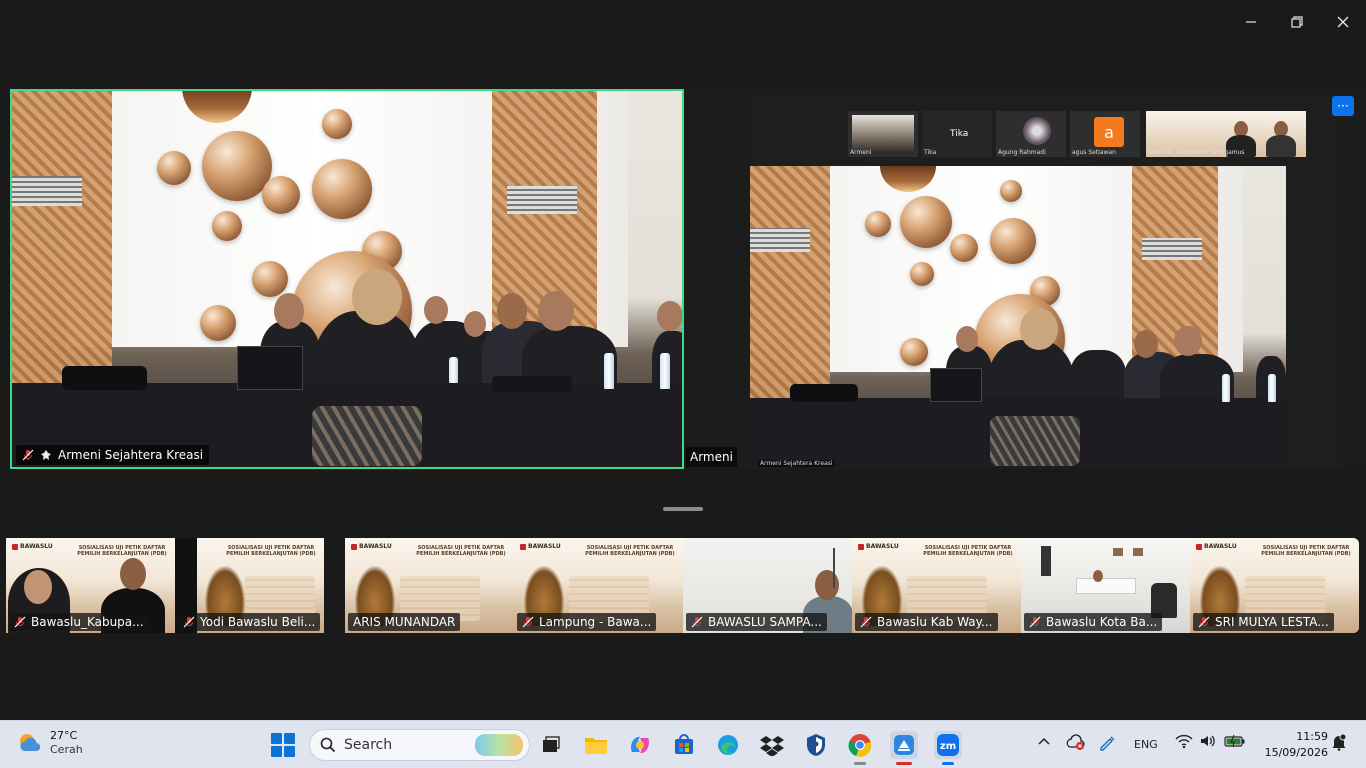 The width and height of the screenshot is (1366, 768). I want to click on file-explorer-button, so click(596, 745).